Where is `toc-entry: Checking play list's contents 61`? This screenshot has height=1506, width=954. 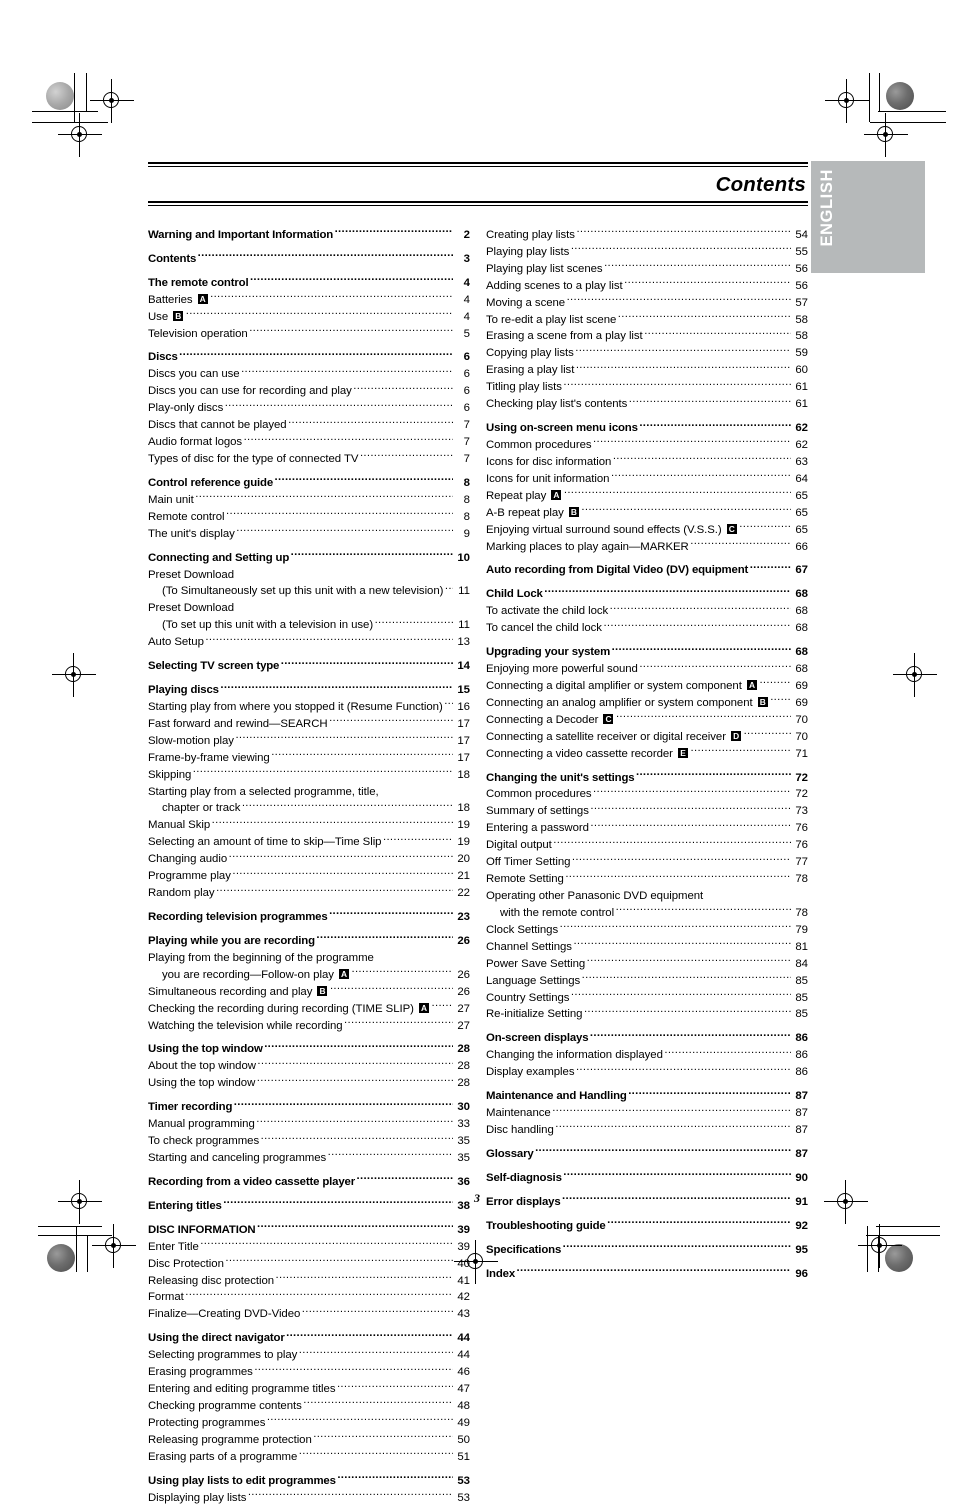 toc-entry: Checking play list's contents 61 is located at coordinates (647, 404).